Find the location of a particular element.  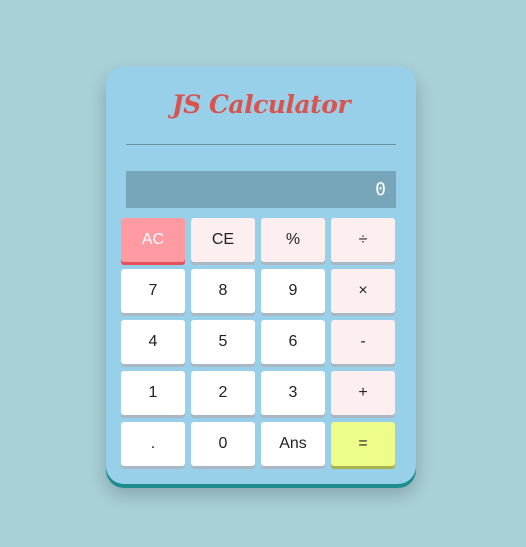

answer-button: Ans is located at coordinates (293, 444).